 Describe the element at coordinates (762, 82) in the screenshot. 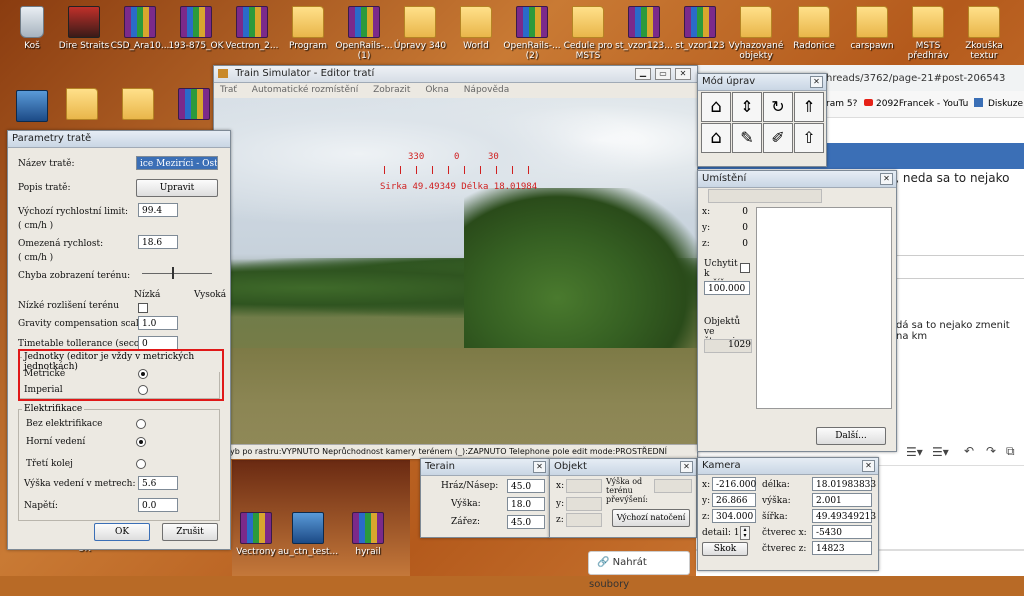

I see `mode-titlebar: Mód úprav ✕` at that location.